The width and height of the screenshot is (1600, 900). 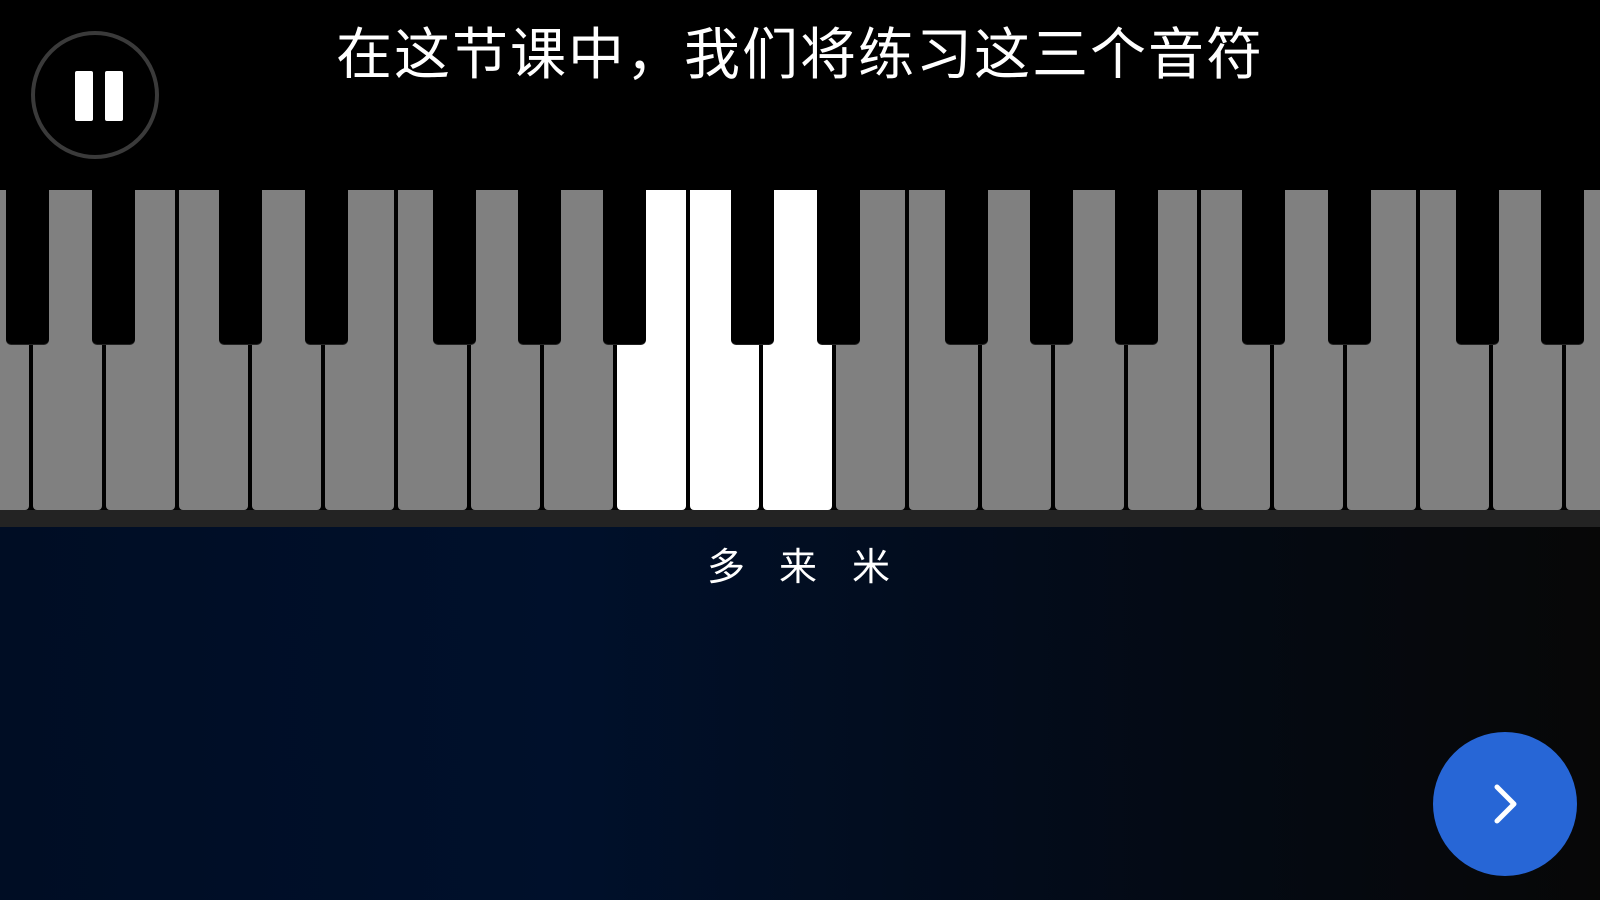 What do you see at coordinates (725, 567) in the screenshot?
I see `note-label-do: 多` at bounding box center [725, 567].